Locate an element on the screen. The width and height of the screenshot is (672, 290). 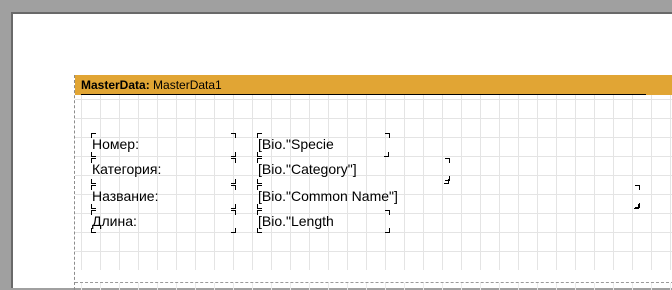
label-category-text: Категория: is located at coordinates (127, 169).